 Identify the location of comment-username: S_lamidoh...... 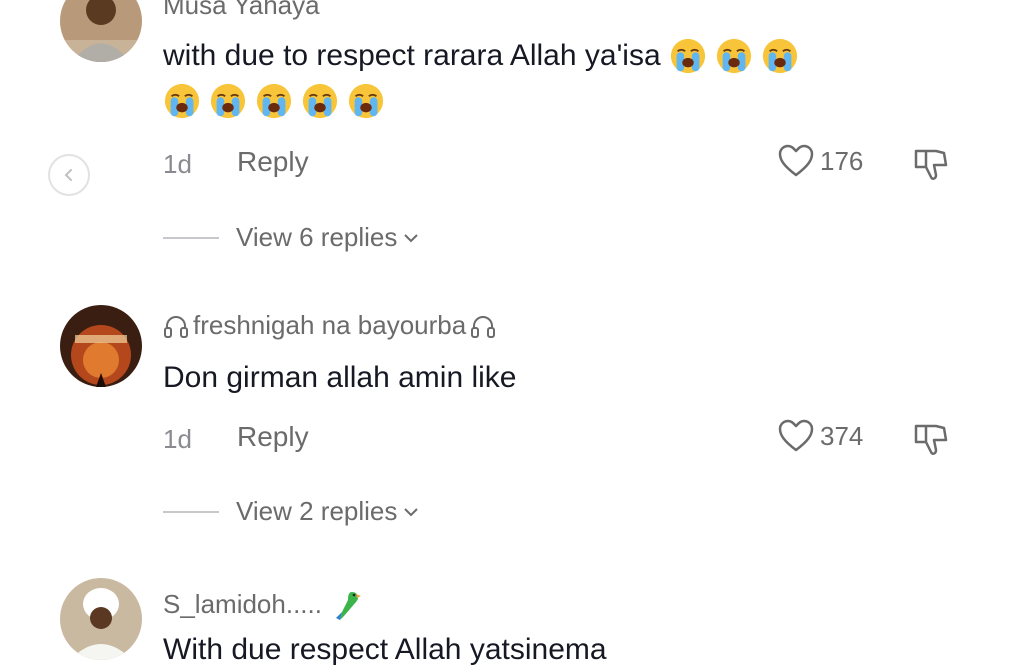
(264, 604).